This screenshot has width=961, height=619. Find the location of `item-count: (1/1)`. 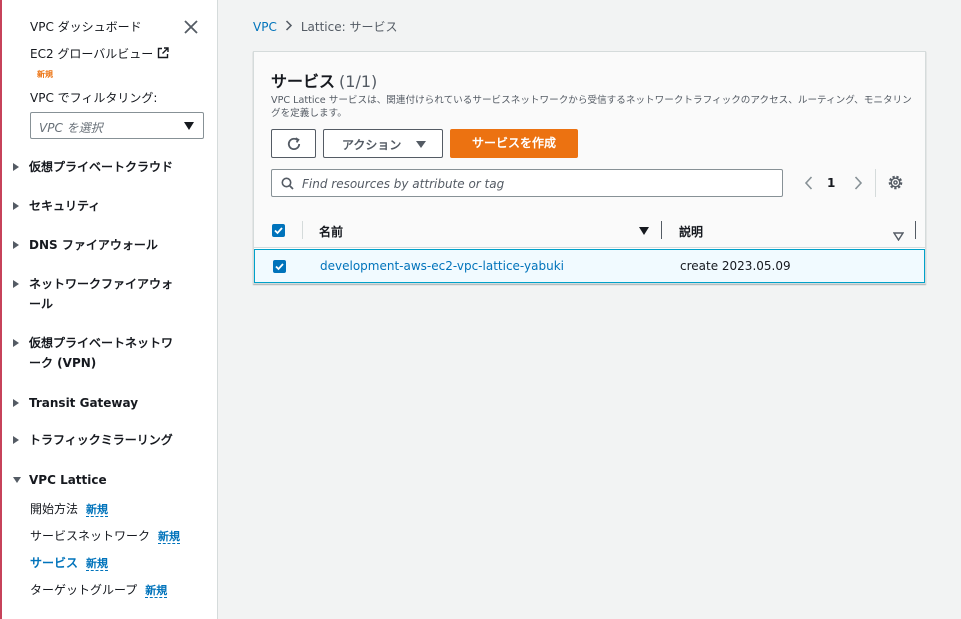

item-count: (1/1) is located at coordinates (358, 81).